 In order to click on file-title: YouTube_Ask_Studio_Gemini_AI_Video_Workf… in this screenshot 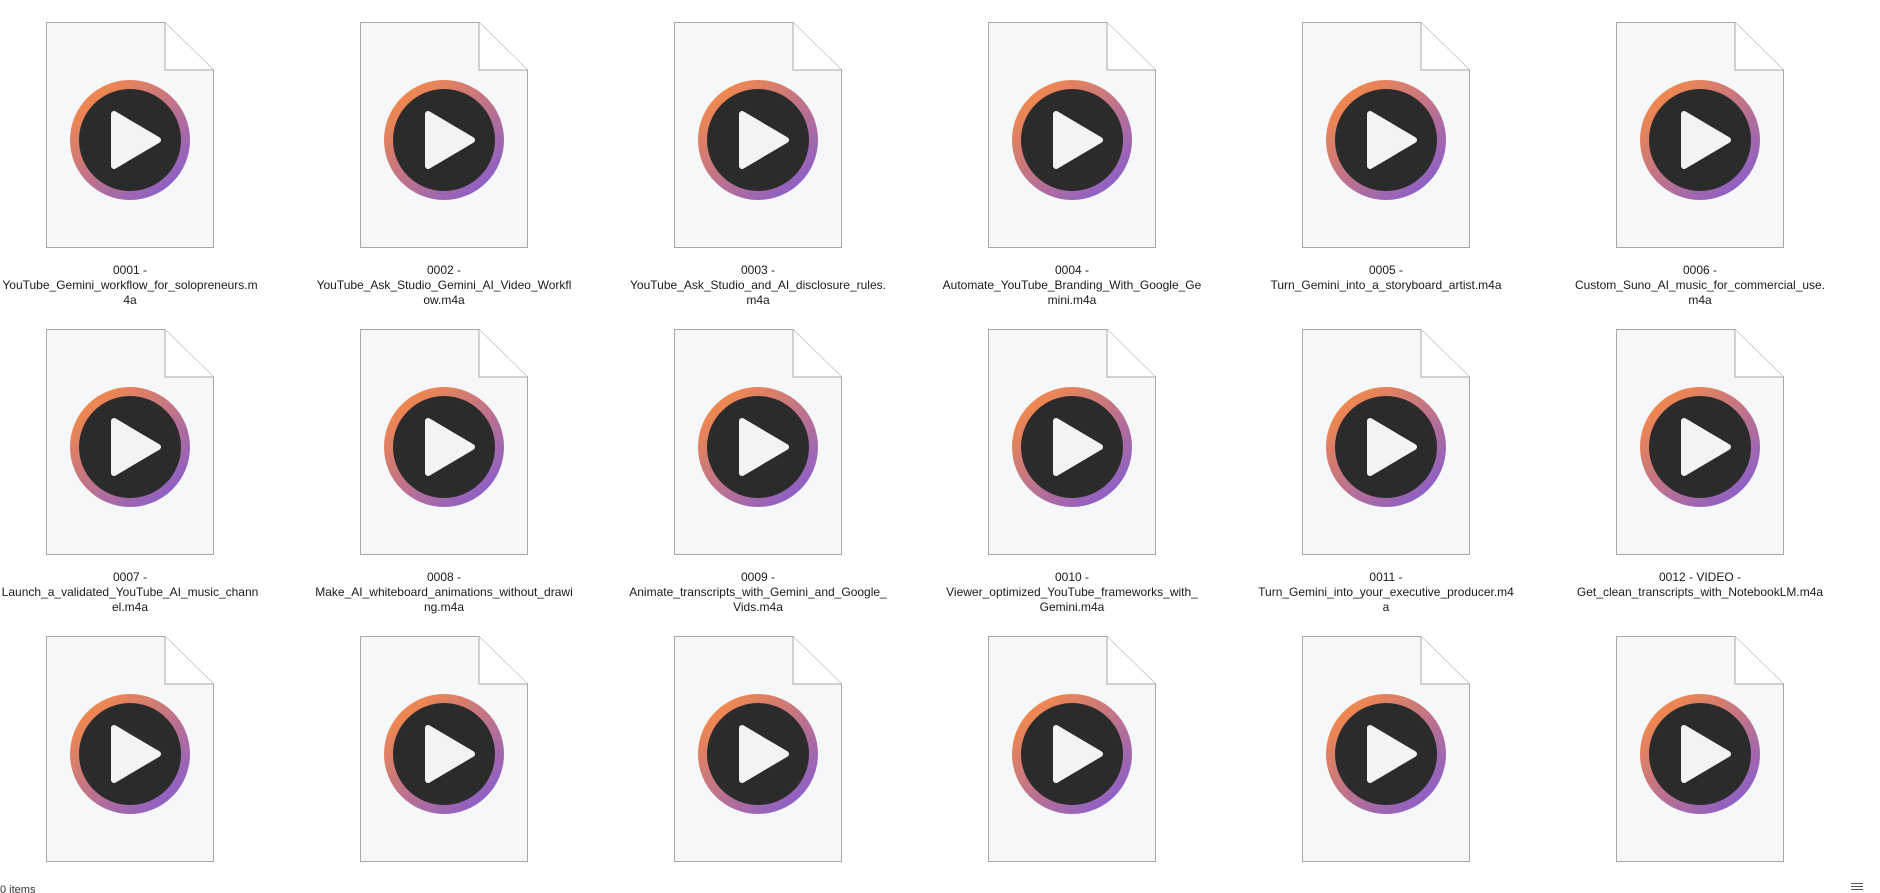, I will do `click(444, 292)`.